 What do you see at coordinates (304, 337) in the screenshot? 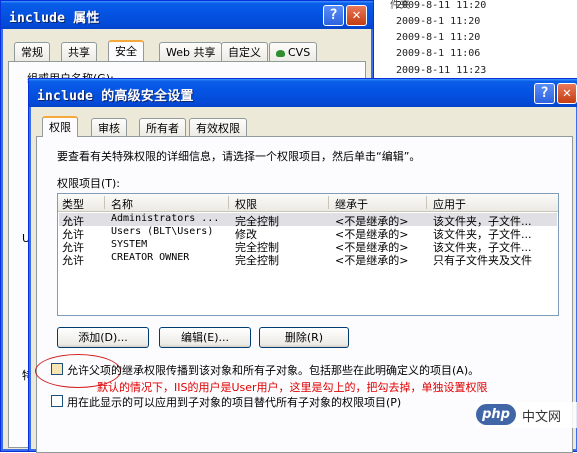
I see `remove-button: 删除(R)` at bounding box center [304, 337].